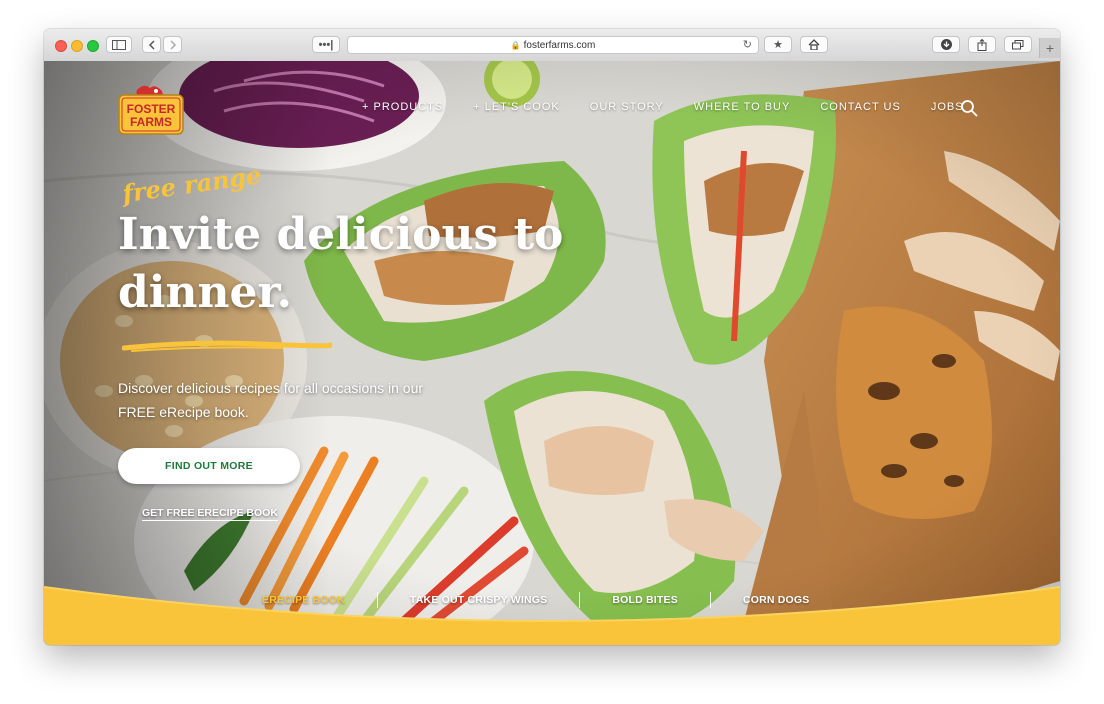 The image size is (1104, 704). I want to click on star-icon: ★, so click(778, 45).